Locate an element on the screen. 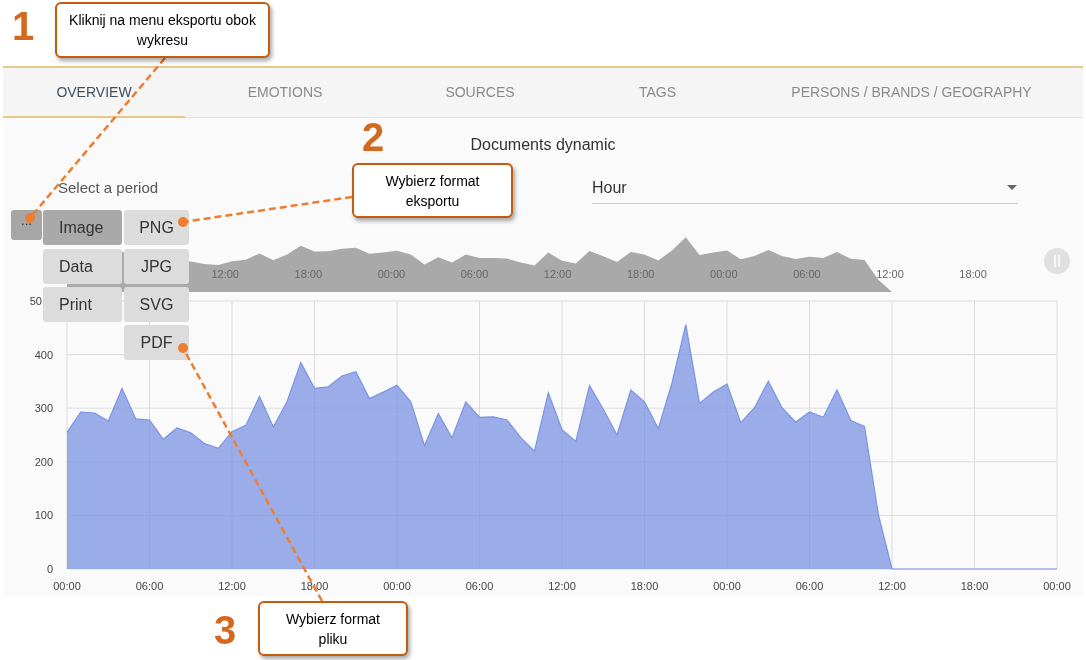 The height and width of the screenshot is (660, 1086). caret-icon is located at coordinates (1012, 187).